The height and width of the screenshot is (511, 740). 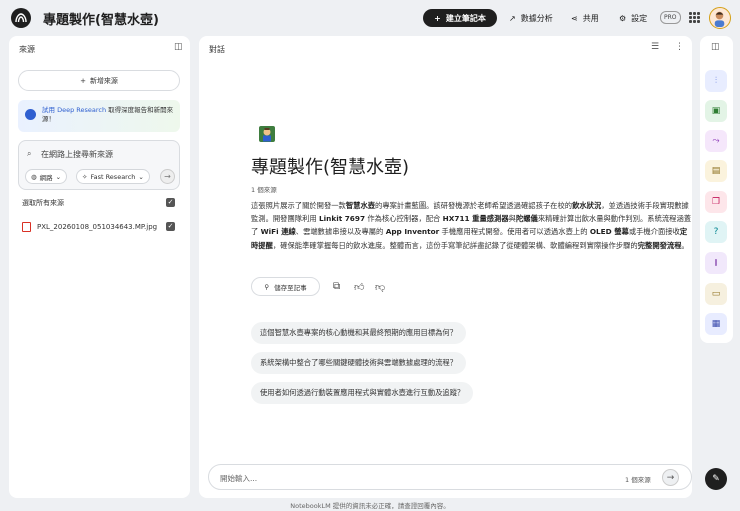 I want to click on create-notebook-button: + 建立筆記本, so click(x=460, y=18).